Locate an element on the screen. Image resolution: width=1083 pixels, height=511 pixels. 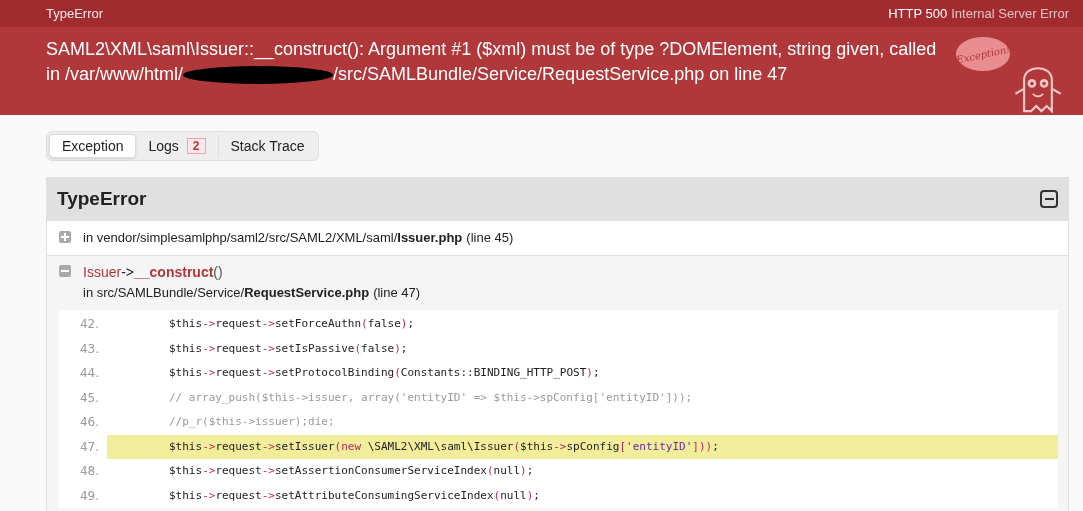
code-line: // array_push($this->issuer, array('entityID' => $this->spConfig['entityID'])); is located at coordinates (431, 397).